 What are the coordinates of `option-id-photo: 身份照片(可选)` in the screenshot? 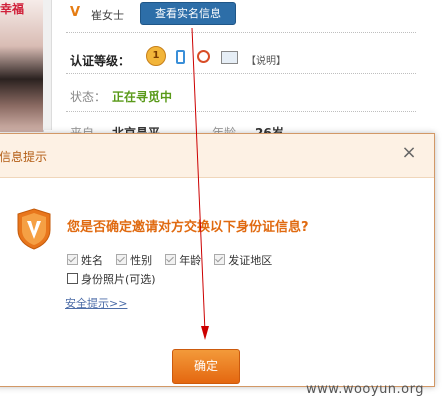 It's located at (111, 279).